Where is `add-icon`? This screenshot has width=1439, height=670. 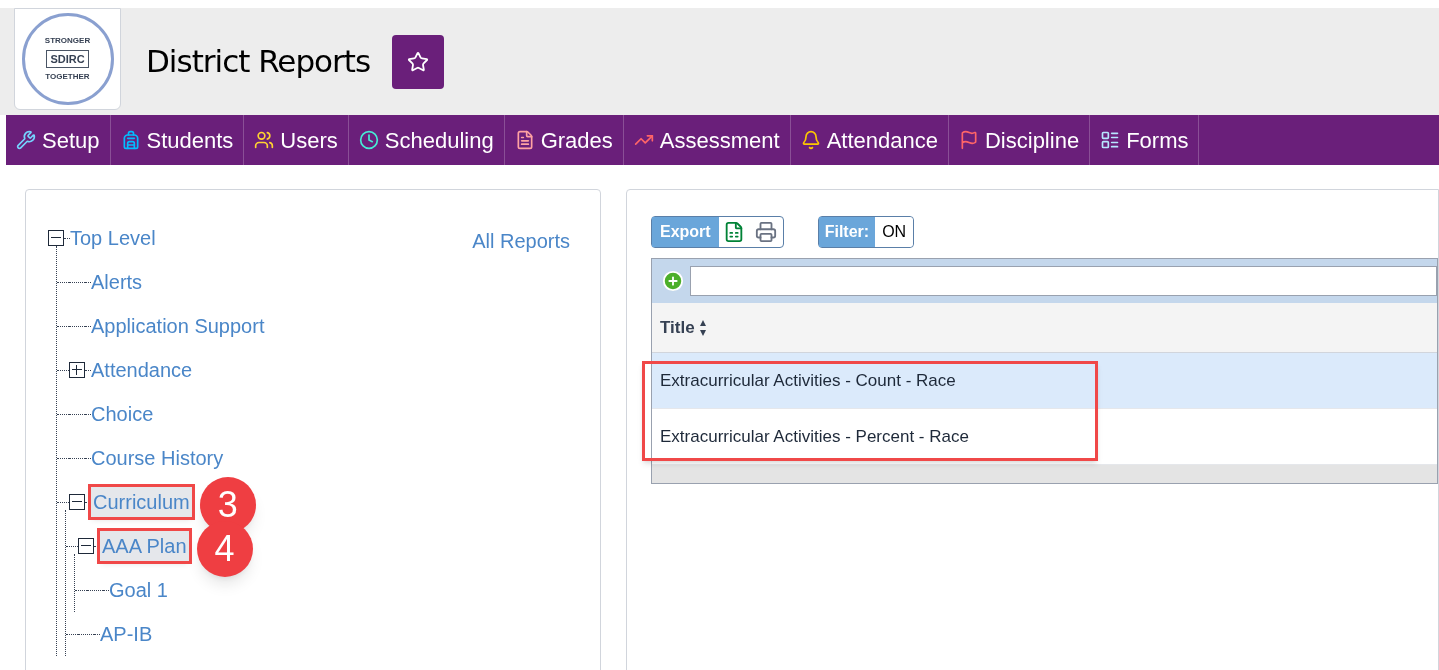
add-icon is located at coordinates (673, 281).